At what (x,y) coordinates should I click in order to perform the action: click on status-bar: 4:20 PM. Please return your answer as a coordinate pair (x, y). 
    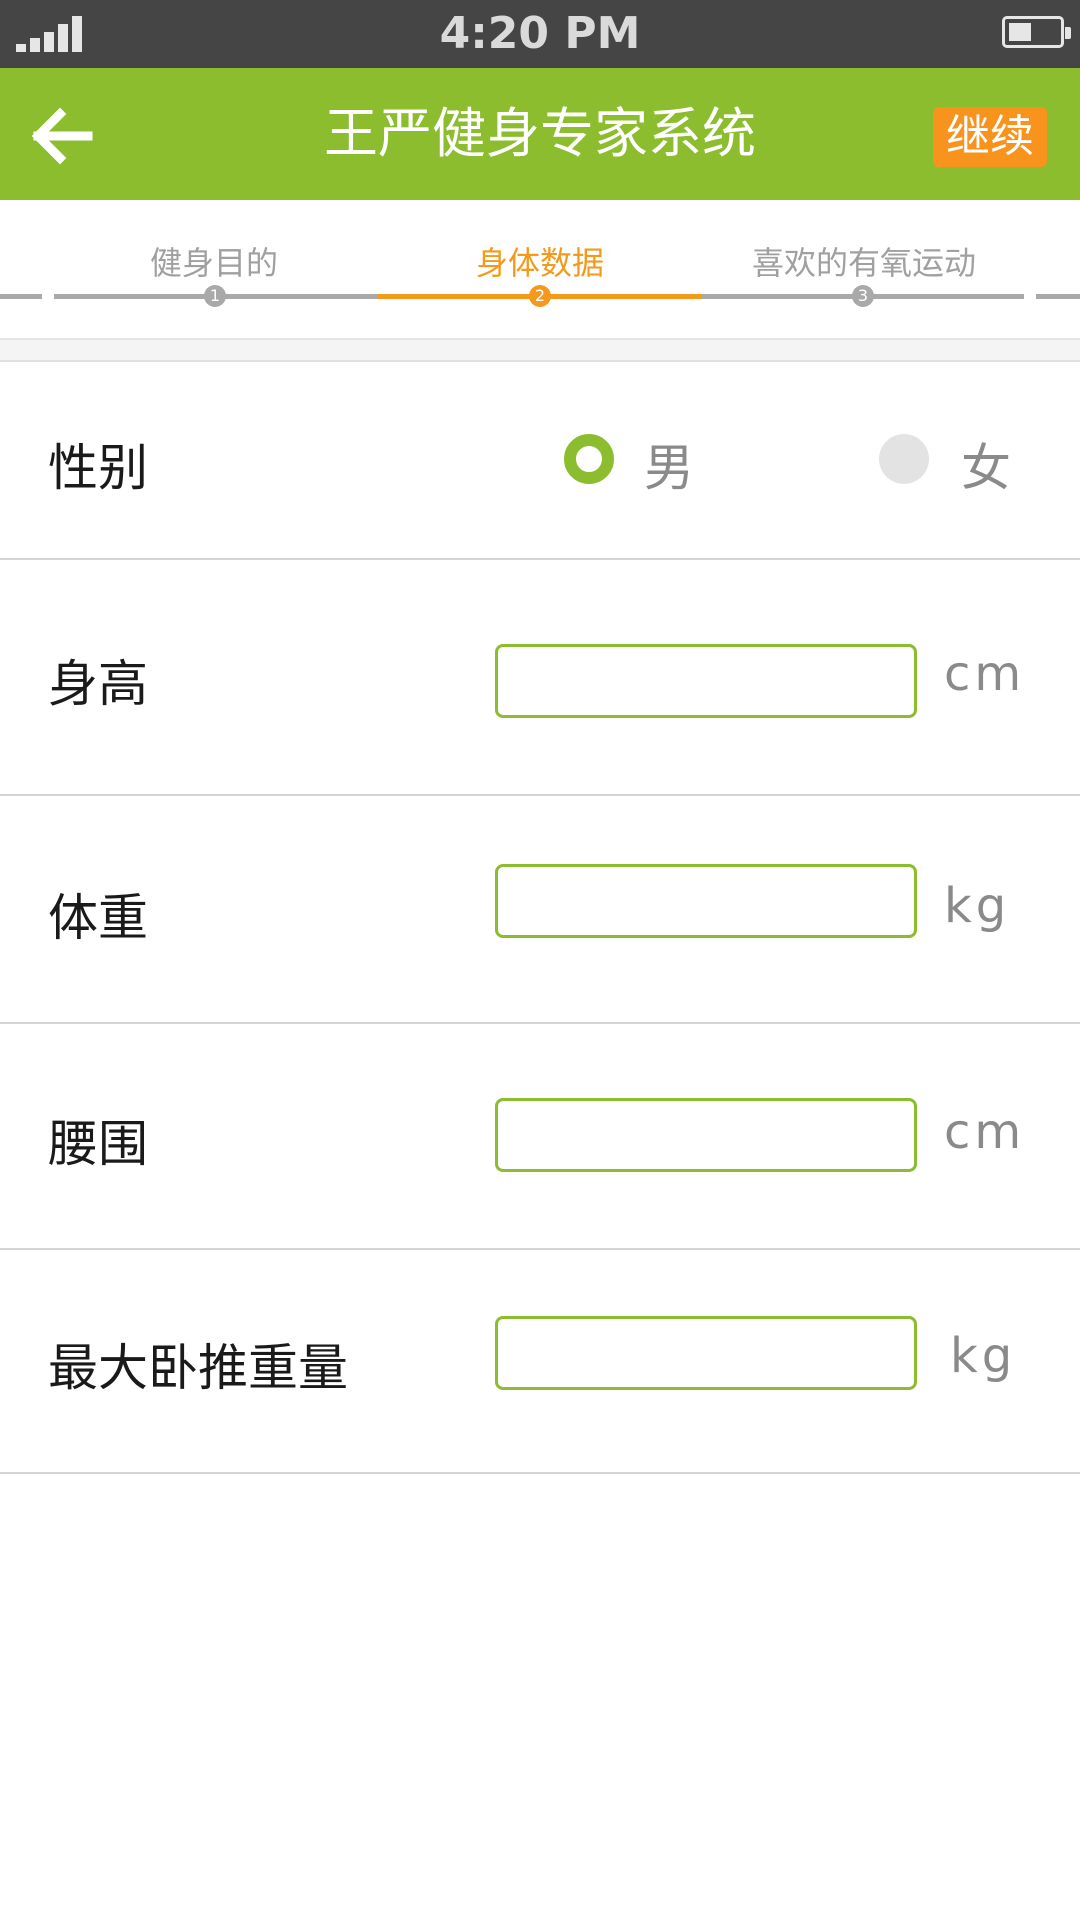
    Looking at the image, I should click on (540, 34).